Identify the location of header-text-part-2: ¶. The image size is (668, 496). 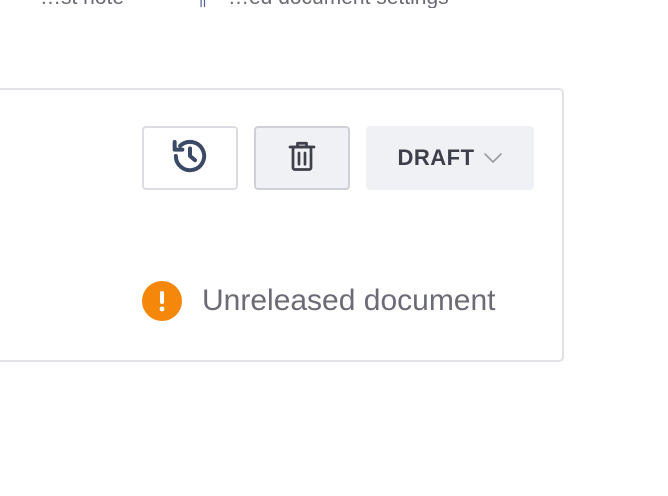
(201, 4).